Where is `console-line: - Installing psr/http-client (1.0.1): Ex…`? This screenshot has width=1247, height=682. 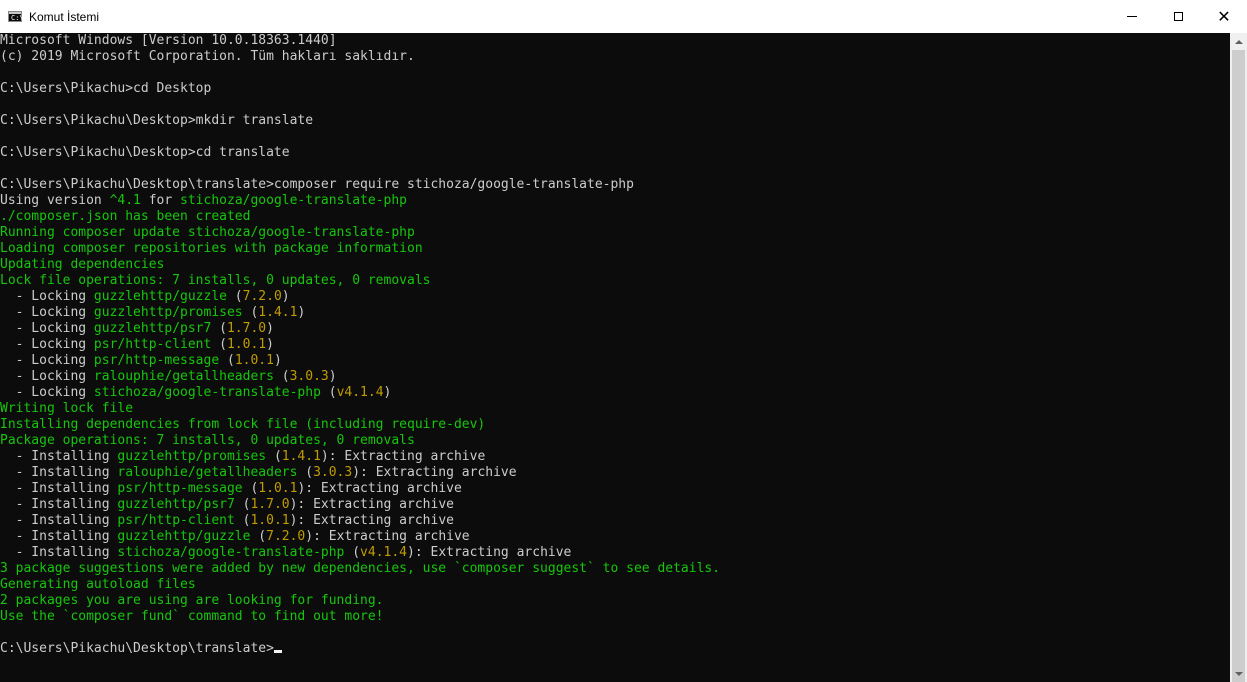
console-line: - Installing psr/http-client (1.0.1): Ex… is located at coordinates (615, 521).